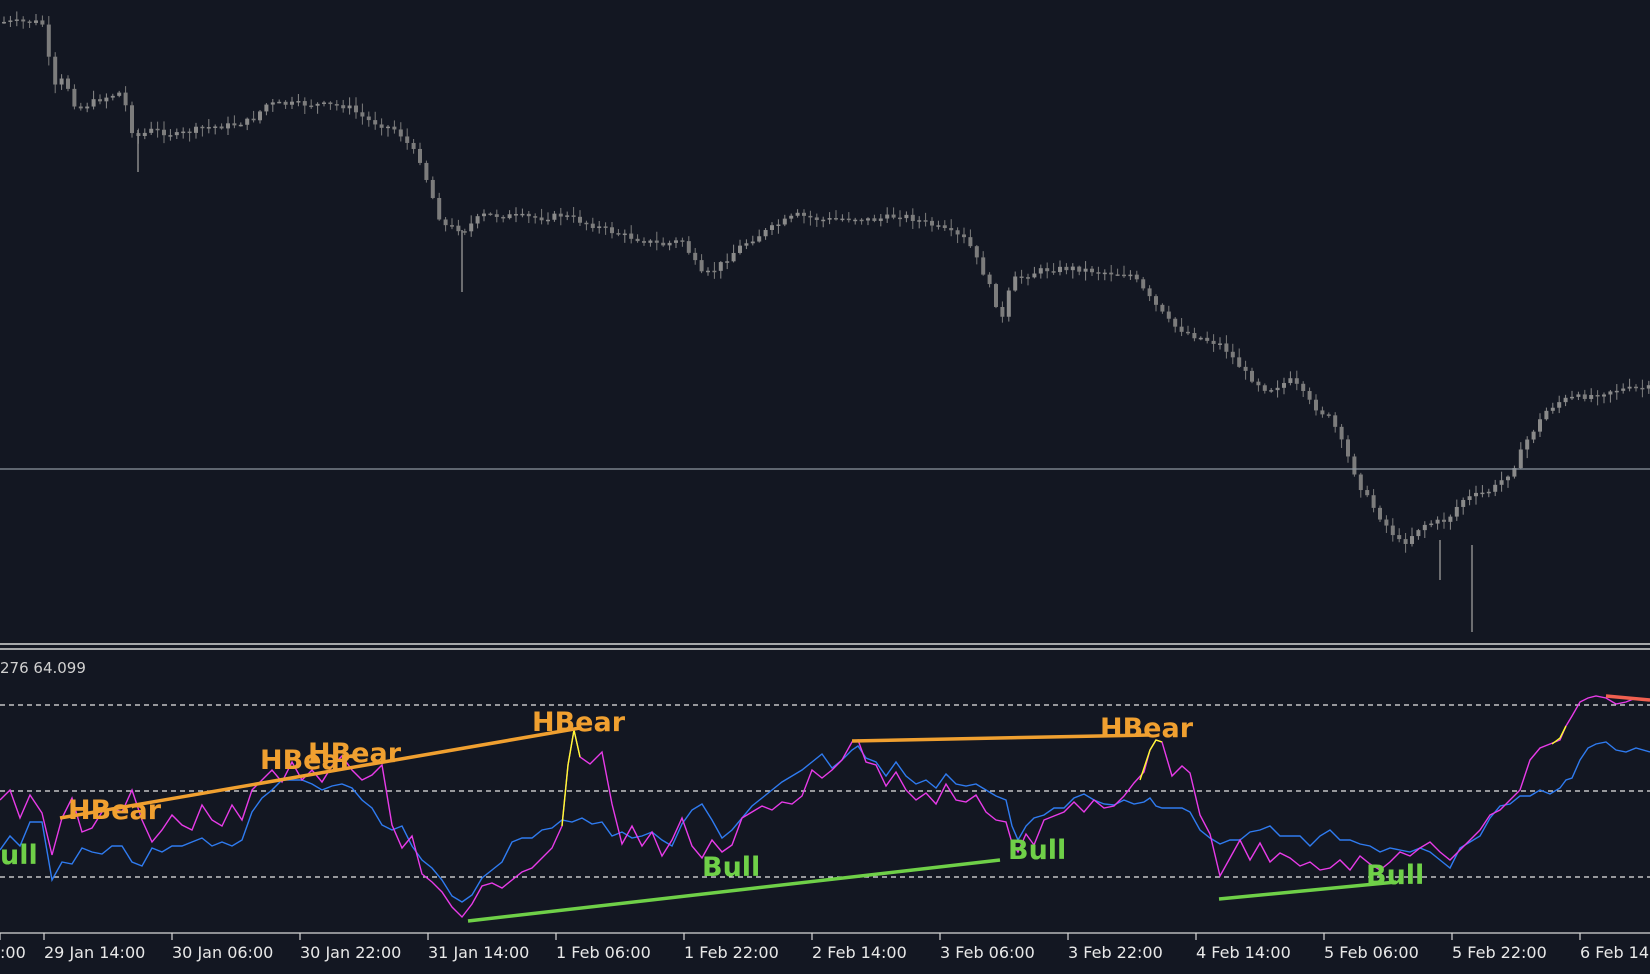 The image size is (1650, 974). I want to click on time-axis-label: 1 Feb 06:00, so click(603, 952).